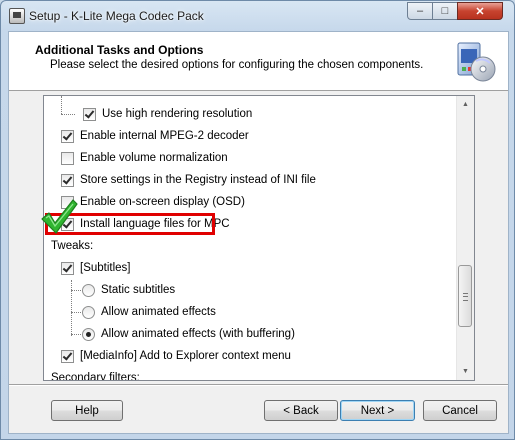  I want to click on grip-icon, so click(465, 297).